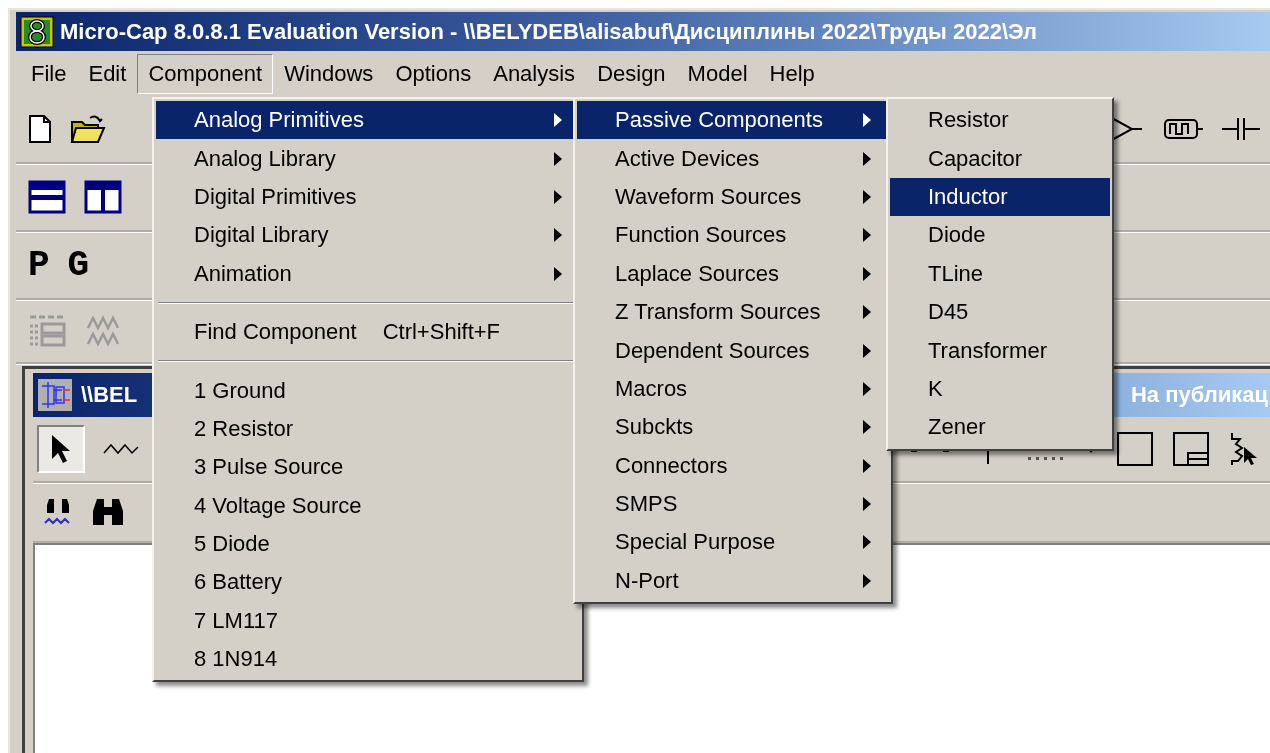 The height and width of the screenshot is (753, 1270). I want to click on menu-item: Dependent Sources, so click(733, 350).